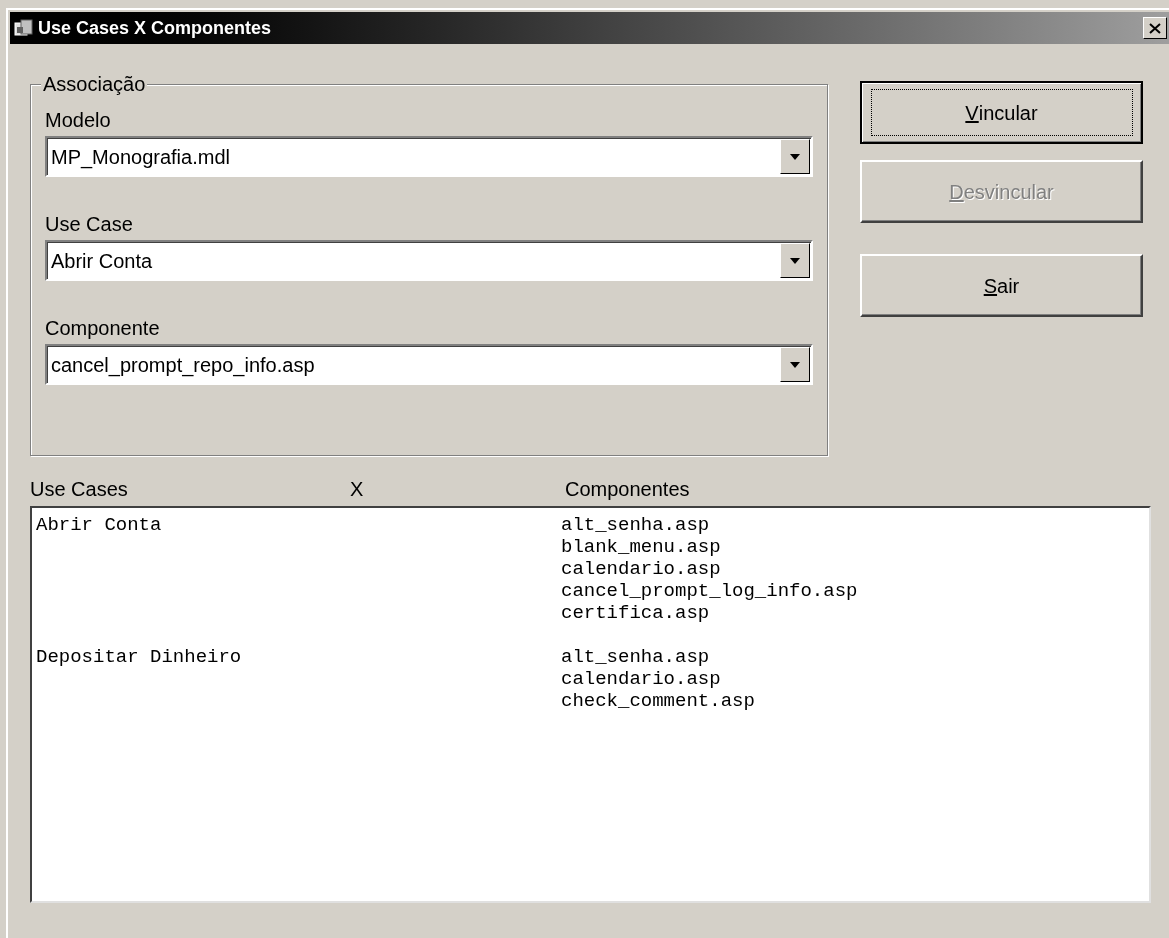 The image size is (1169, 938). I want to click on component-text: blank_menu.asp, so click(641, 547).